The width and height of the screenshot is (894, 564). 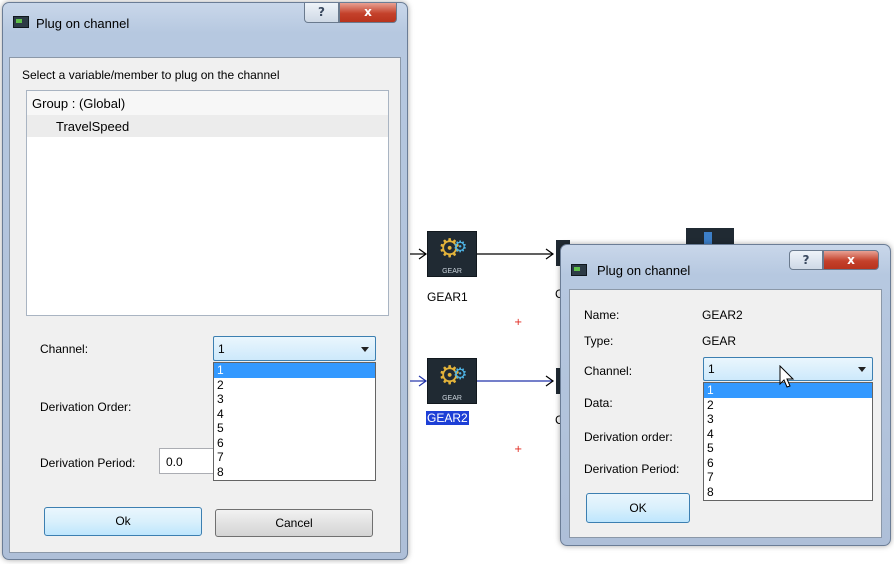 I want to click on type-label: Type:, so click(x=599, y=341).